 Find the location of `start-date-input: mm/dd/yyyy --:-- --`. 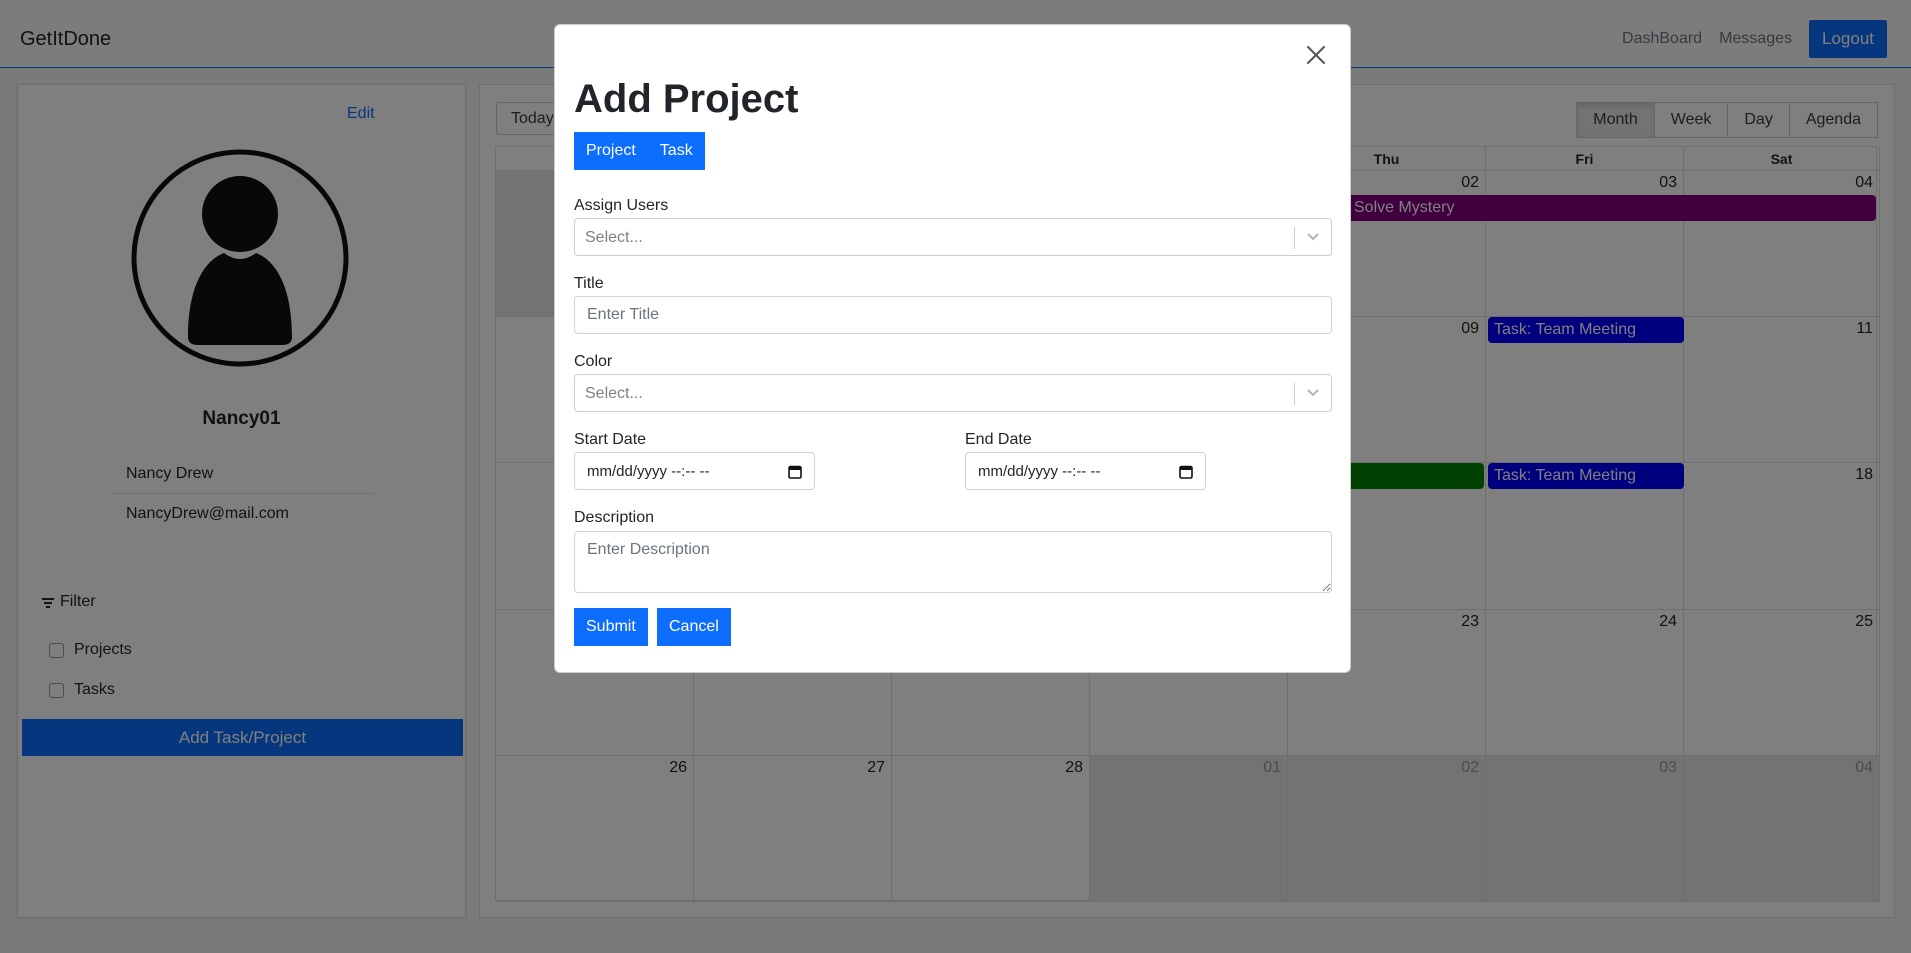

start-date-input: mm/dd/yyyy --:-- -- is located at coordinates (694, 471).